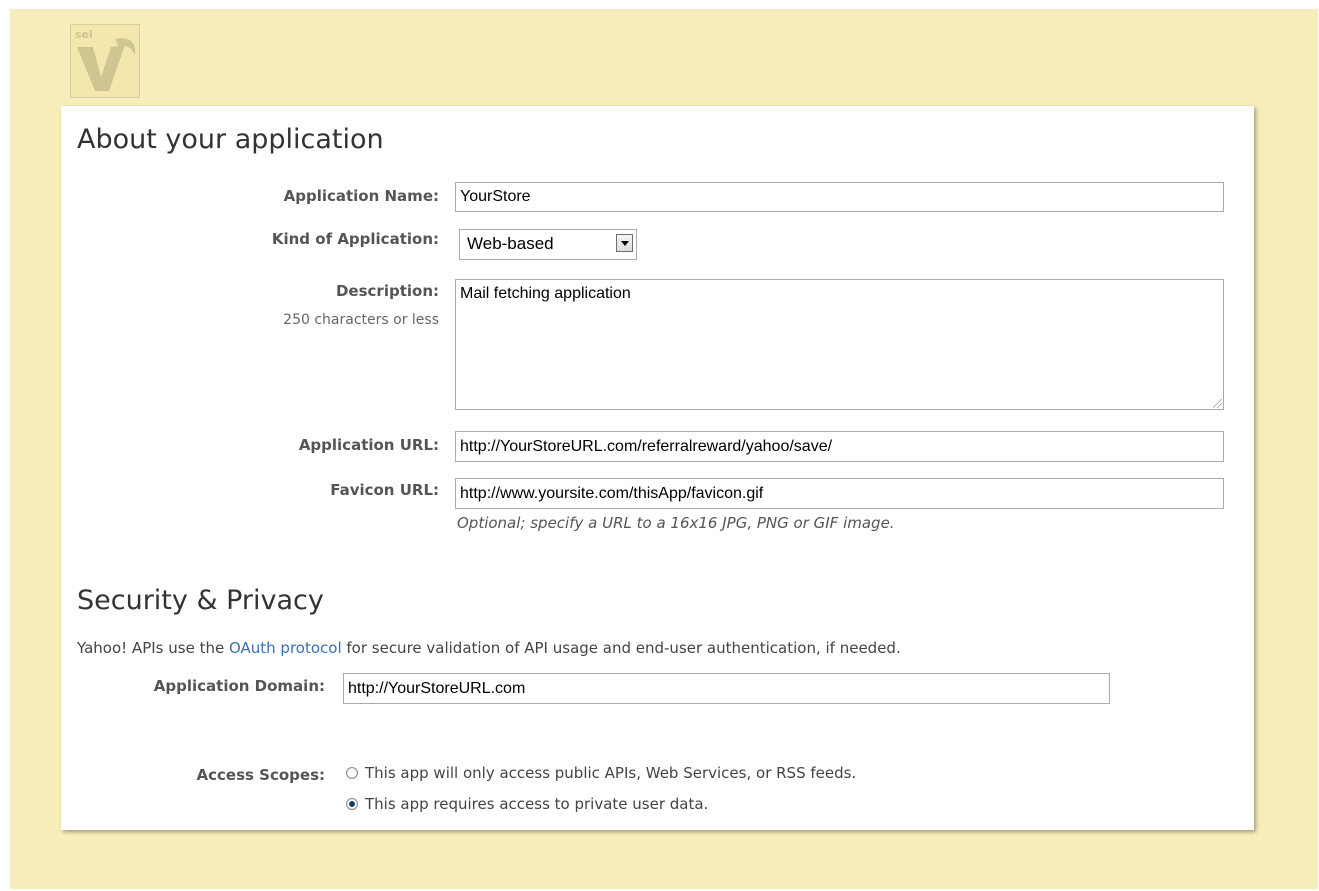 This screenshot has height=891, width=1319. I want to click on description-sublabel: 250 characters or less, so click(361, 320).